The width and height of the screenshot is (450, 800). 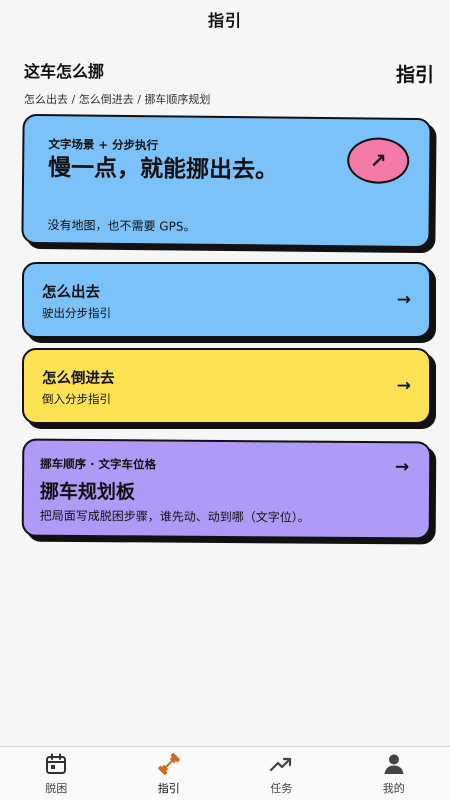 I want to click on hero-title: 慢一点，就能挪出去。, so click(x=163, y=169).